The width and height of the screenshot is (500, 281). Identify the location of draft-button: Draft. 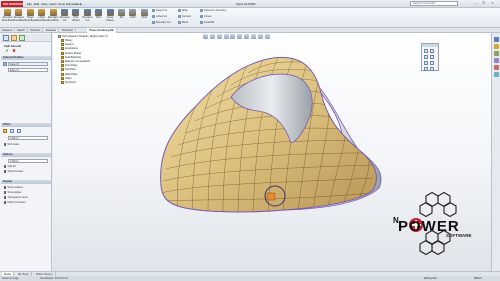
(132, 14).